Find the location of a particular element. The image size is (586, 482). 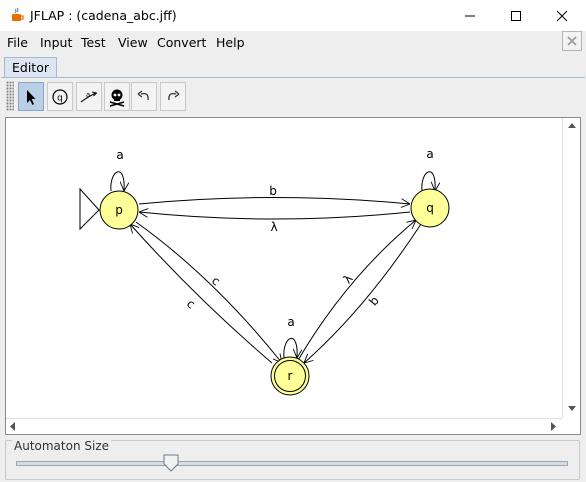

tab-strip is located at coordinates (293, 66).